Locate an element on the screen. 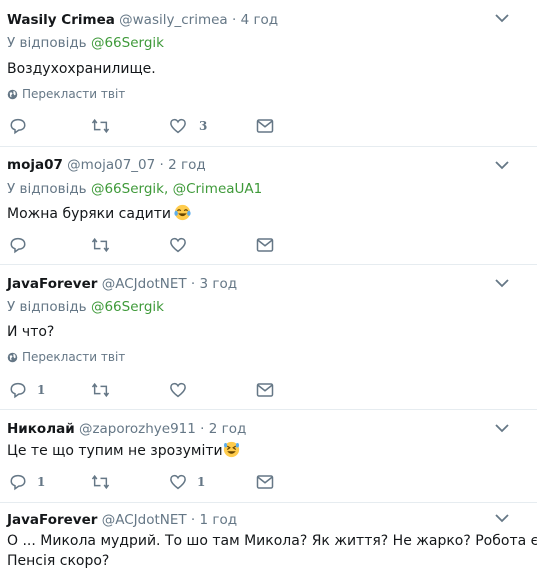 The height and width of the screenshot is (577, 537). author-name: Николай is located at coordinates (41, 429).